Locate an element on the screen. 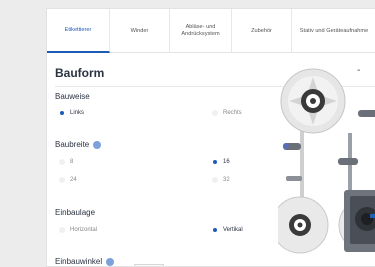 The image size is (375, 267). bauweise-label-text: Bauweise is located at coordinates (72, 96).